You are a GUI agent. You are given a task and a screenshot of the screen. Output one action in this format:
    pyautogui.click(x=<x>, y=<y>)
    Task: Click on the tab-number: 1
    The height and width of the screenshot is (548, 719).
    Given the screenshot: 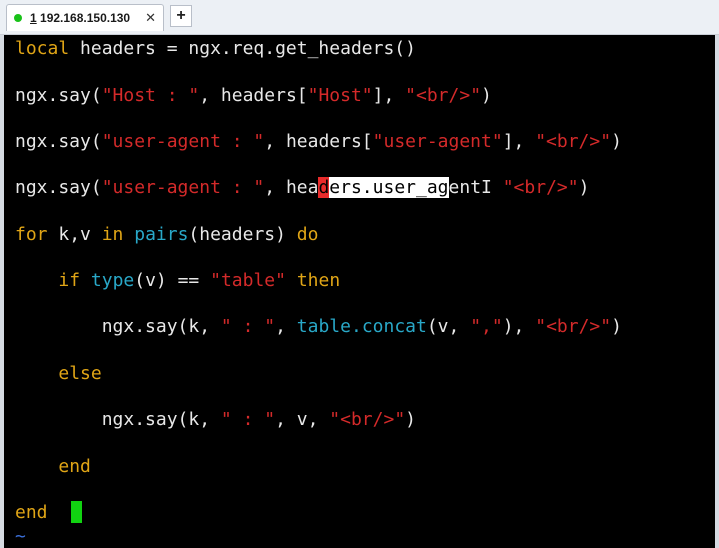 What is the action you would take?
    pyautogui.click(x=33, y=18)
    